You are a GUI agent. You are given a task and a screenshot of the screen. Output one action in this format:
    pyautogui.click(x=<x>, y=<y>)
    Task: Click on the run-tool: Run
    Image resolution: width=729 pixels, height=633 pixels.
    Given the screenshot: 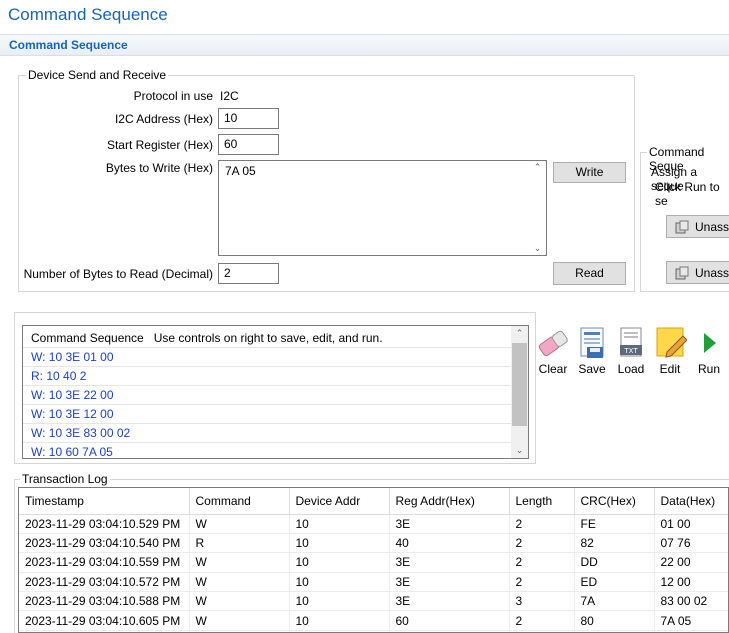 What is the action you would take?
    pyautogui.click(x=709, y=351)
    